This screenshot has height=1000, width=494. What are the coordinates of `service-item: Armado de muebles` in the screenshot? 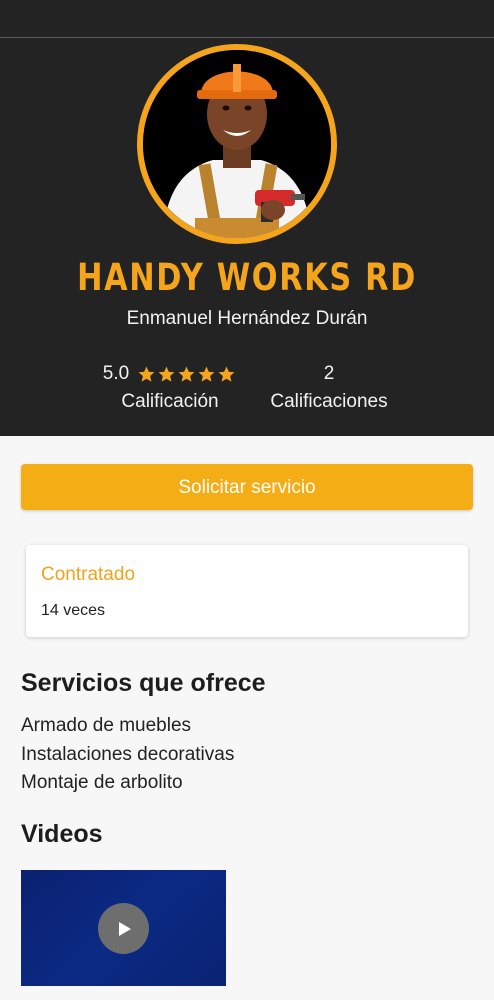 It's located at (106, 725).